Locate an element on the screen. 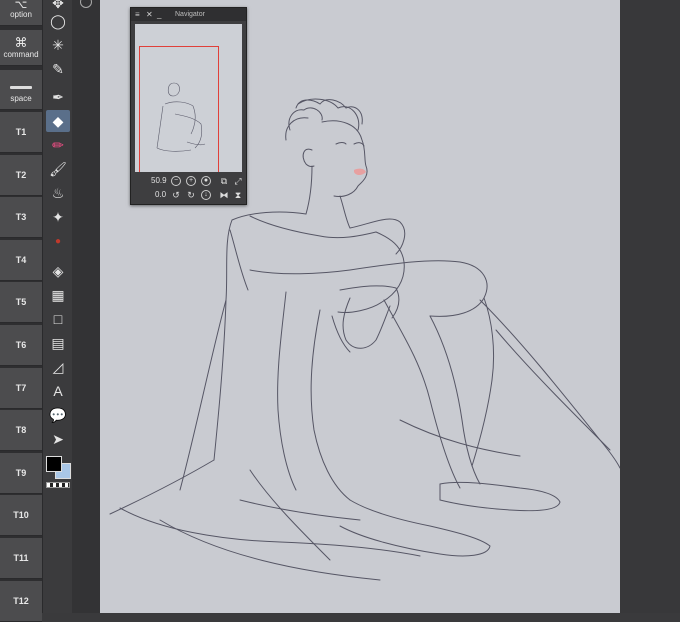  option-key: ⌥ option is located at coordinates (21, 13).